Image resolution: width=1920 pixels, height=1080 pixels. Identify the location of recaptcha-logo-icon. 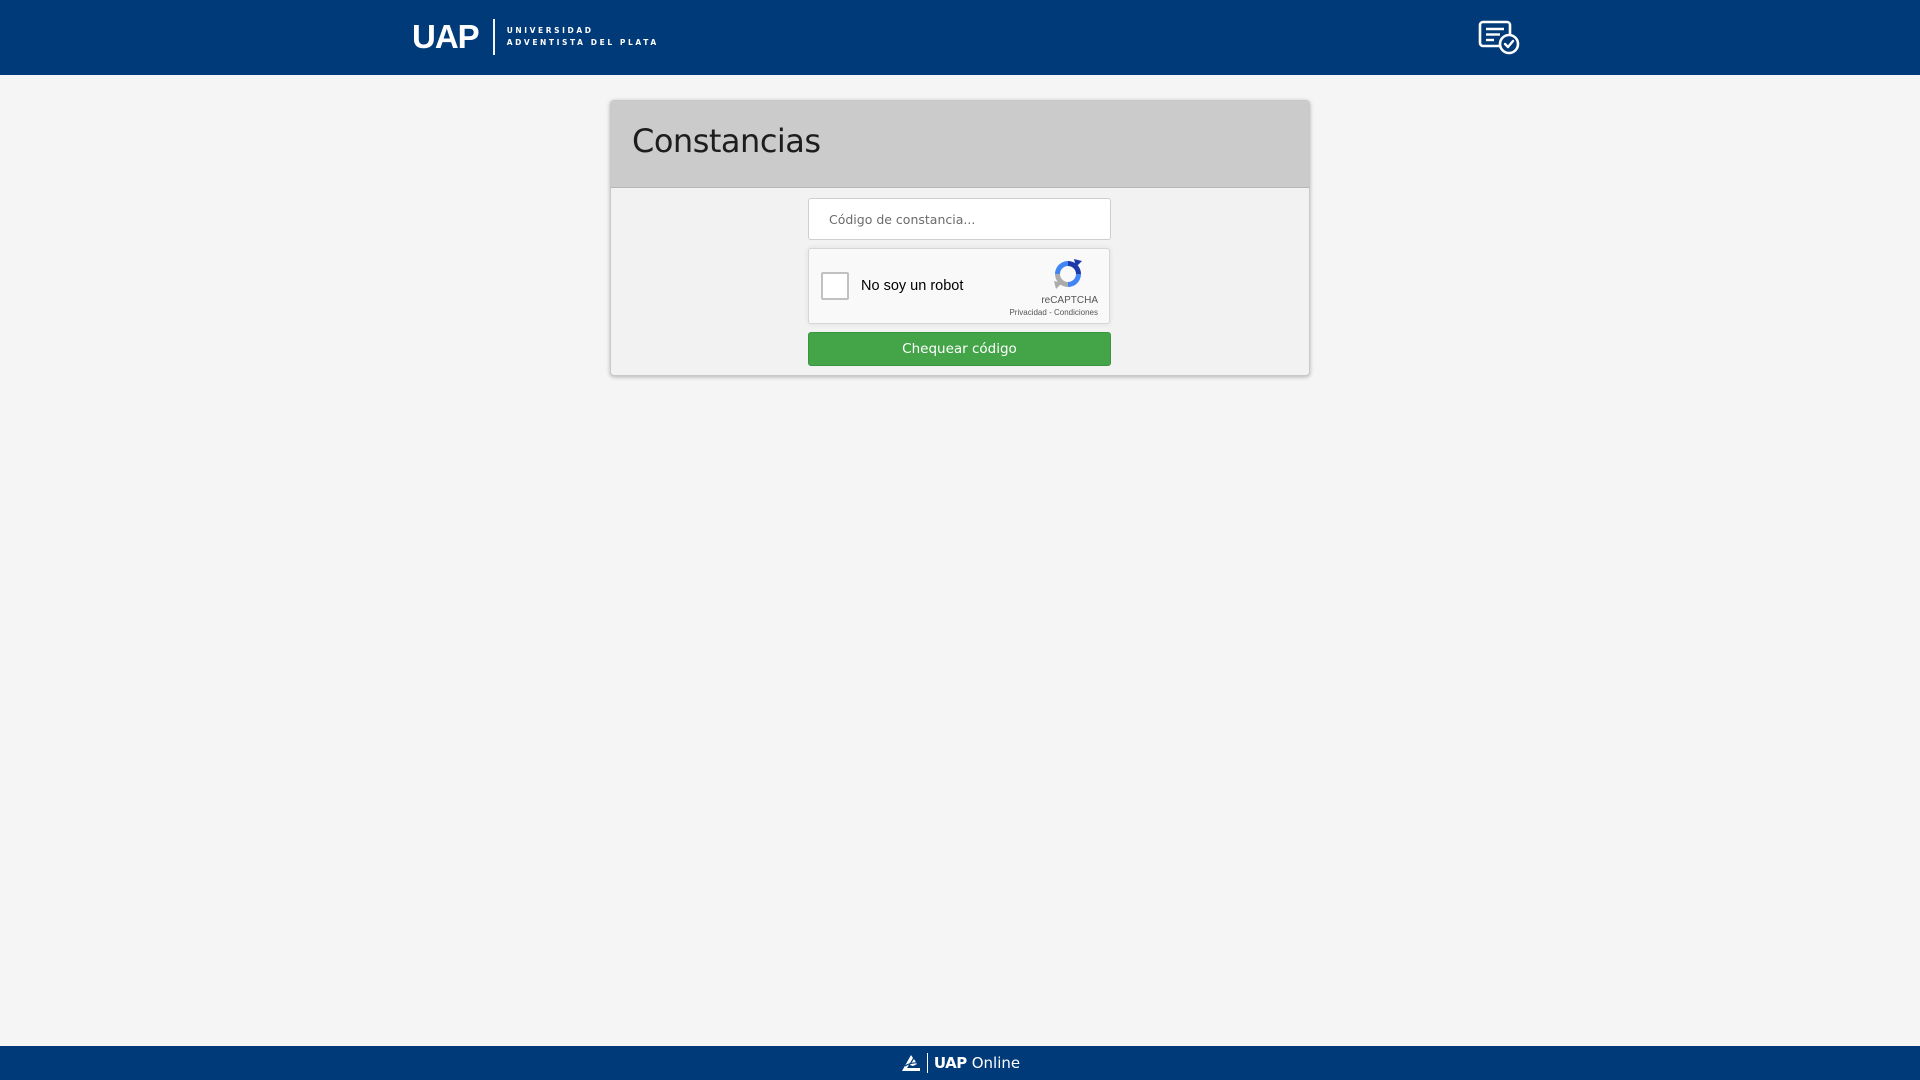
(1068, 274).